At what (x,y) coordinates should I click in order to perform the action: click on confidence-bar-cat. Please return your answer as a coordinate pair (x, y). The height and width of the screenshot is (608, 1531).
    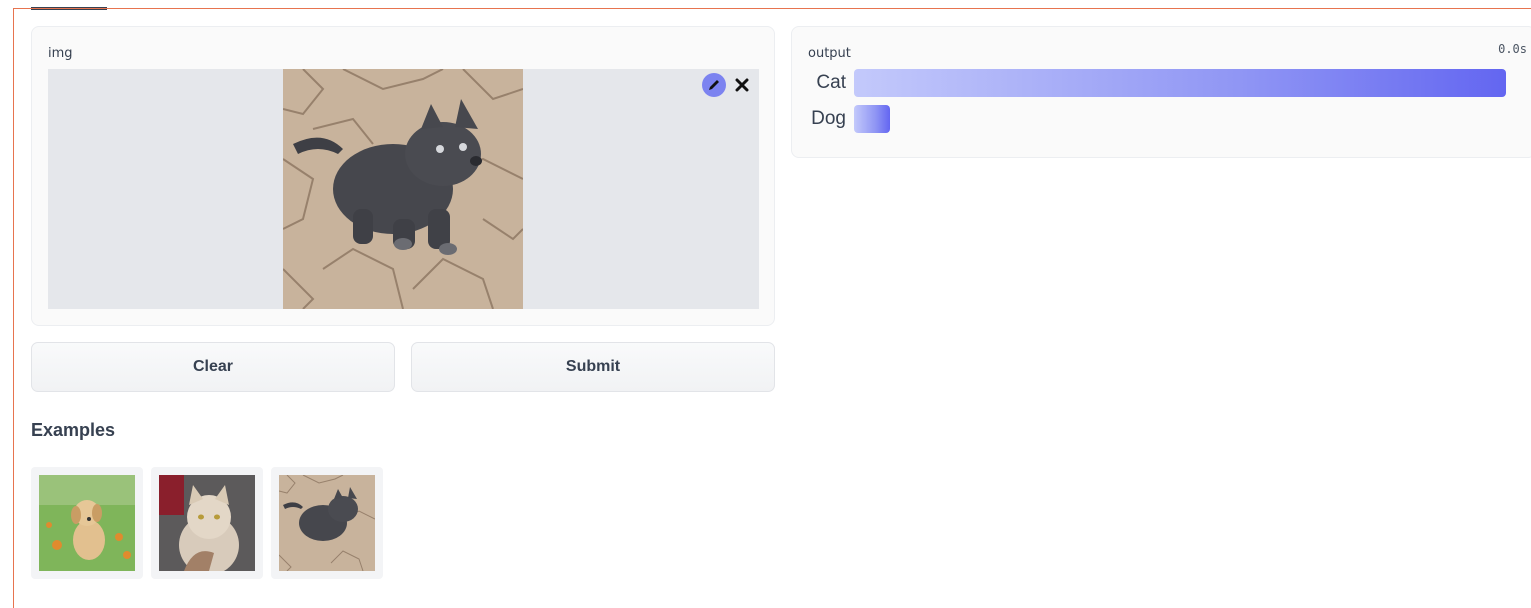
    Looking at the image, I should click on (1180, 83).